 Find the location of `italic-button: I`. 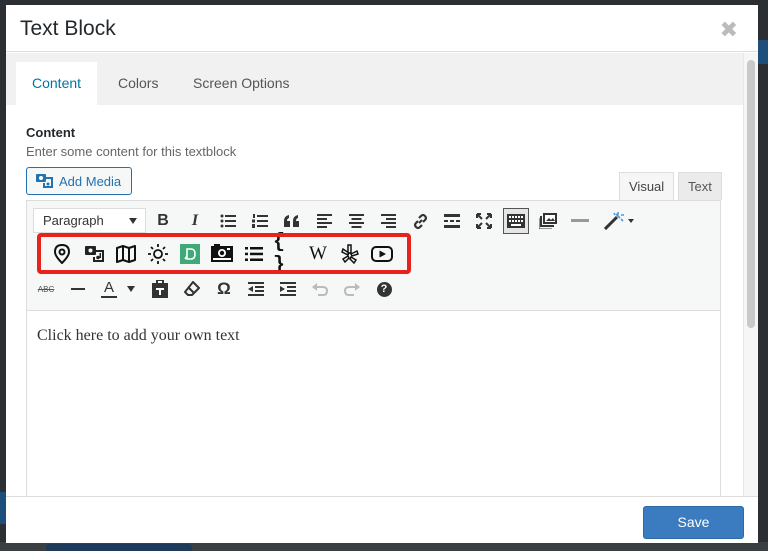

italic-button: I is located at coordinates (195, 221).